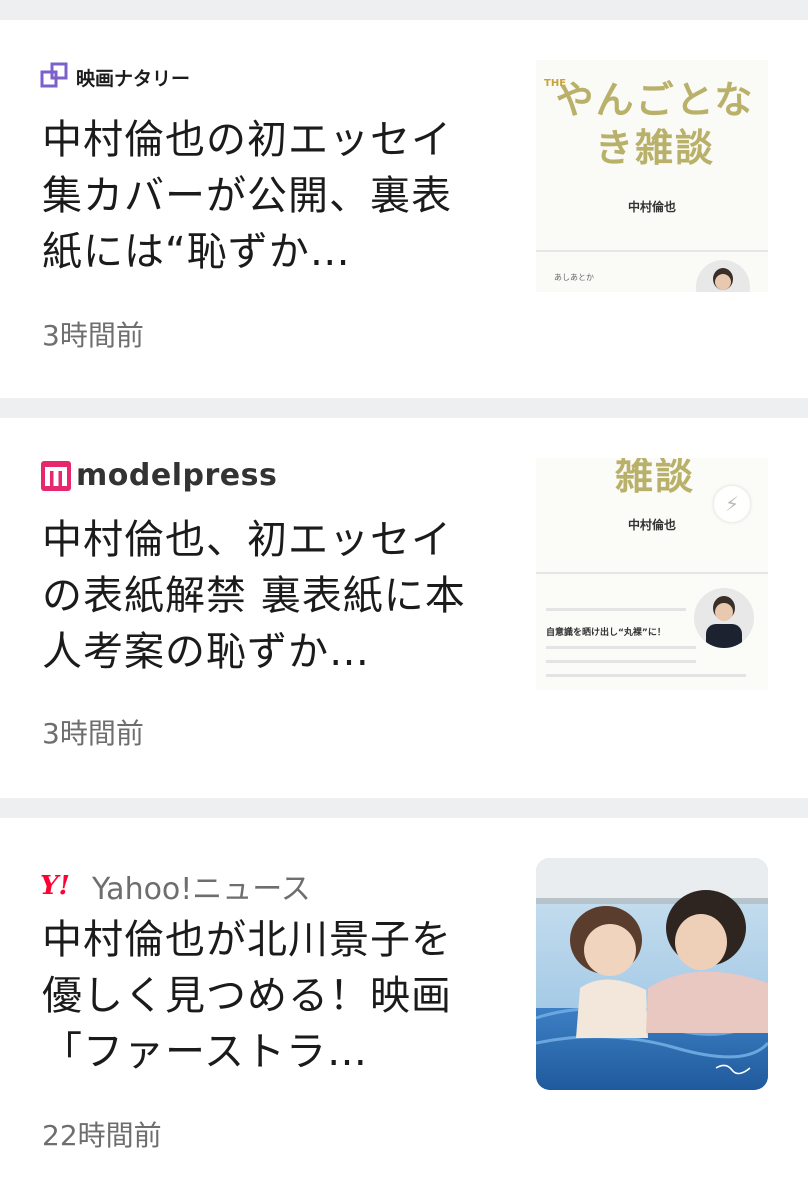 The image size is (808, 1200). What do you see at coordinates (102, 1135) in the screenshot?
I see `article-time: 22時間前` at bounding box center [102, 1135].